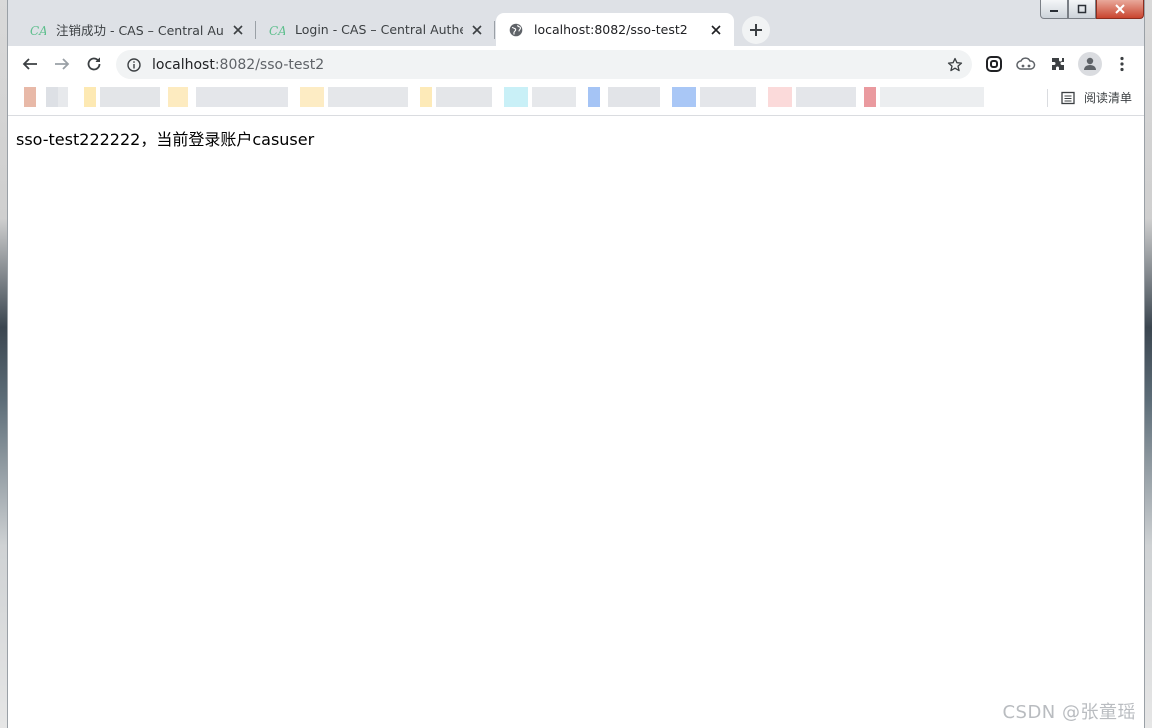 This screenshot has height=728, width=1152. Describe the element at coordinates (516, 30) in the screenshot. I see `globe-icon` at that location.